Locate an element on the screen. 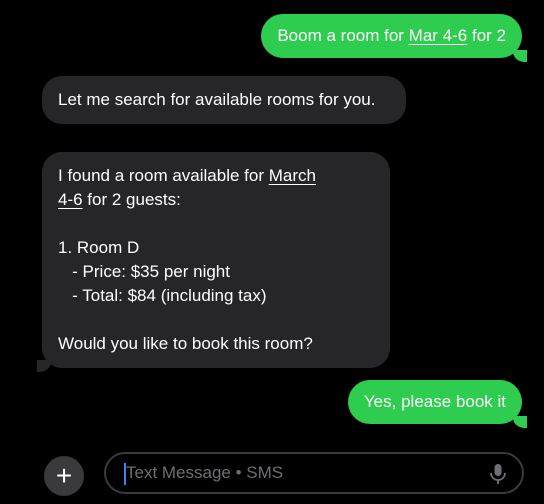  message-text: Yes, please book it is located at coordinates (434, 401).